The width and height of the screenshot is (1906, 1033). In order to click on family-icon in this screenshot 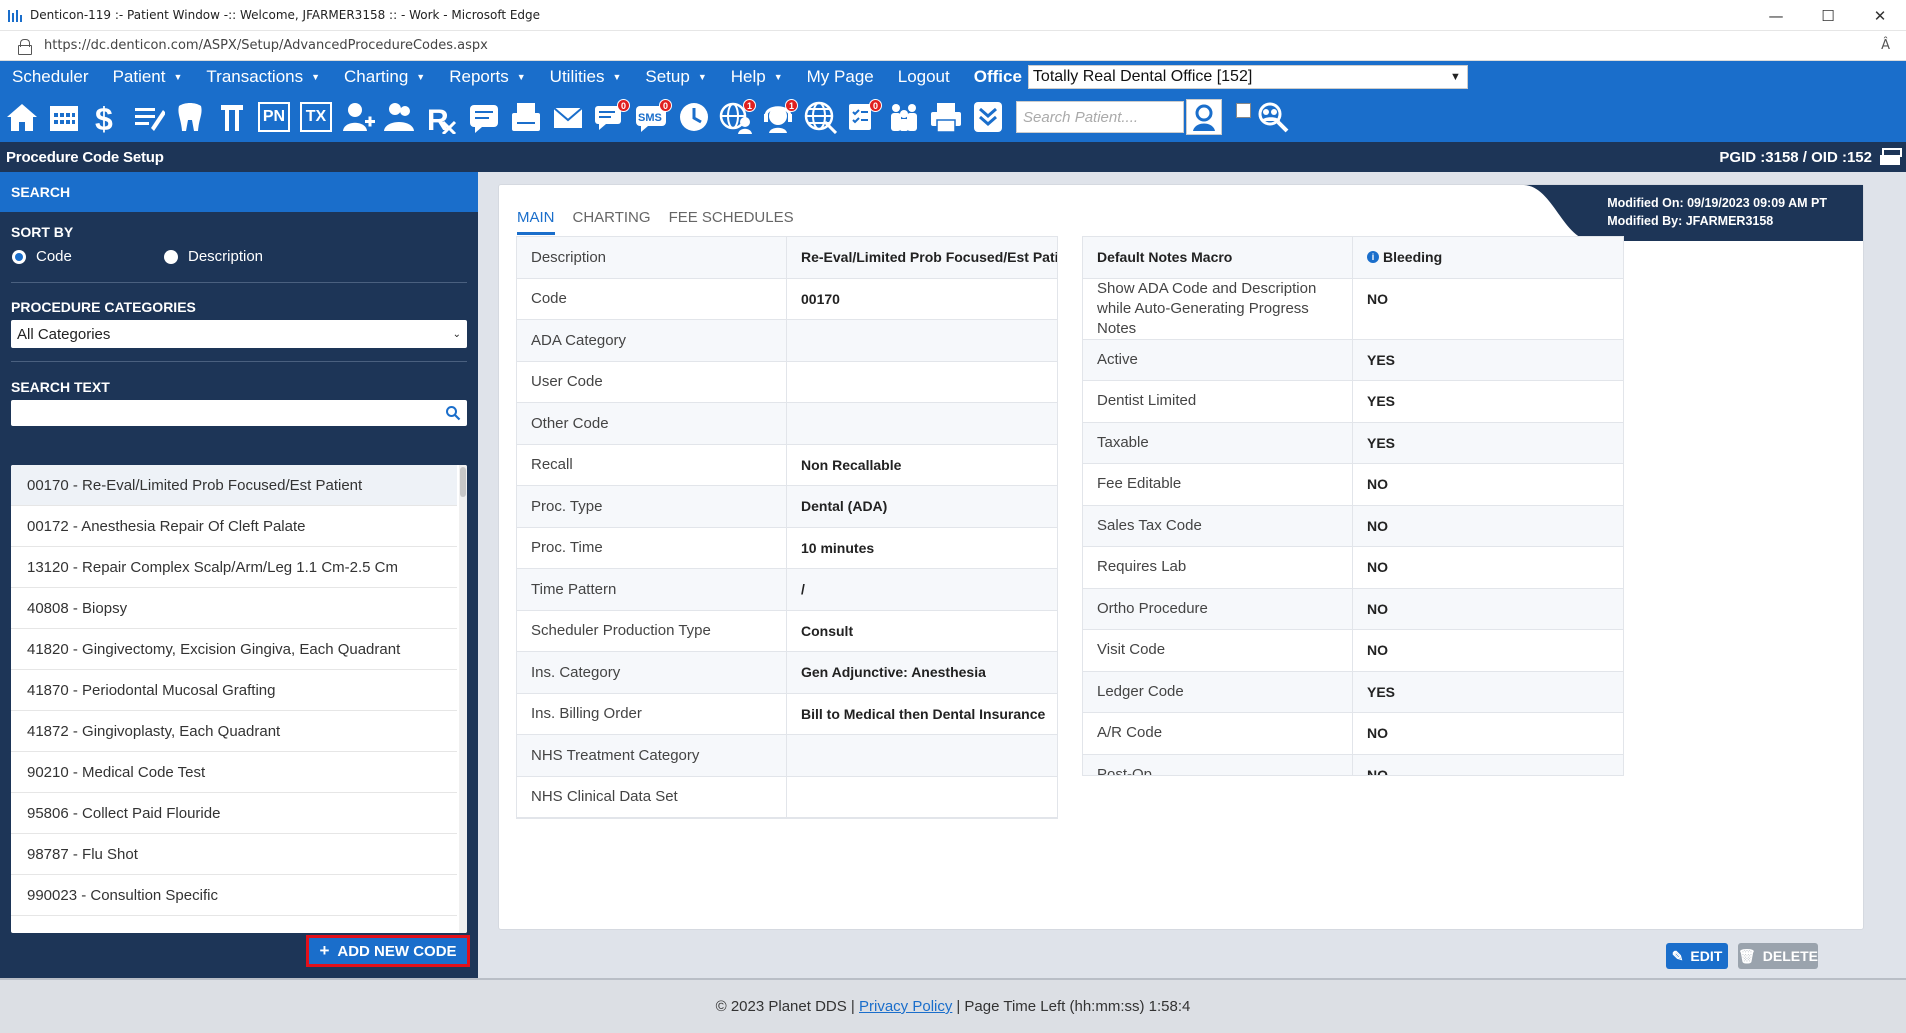, I will do `click(904, 117)`.